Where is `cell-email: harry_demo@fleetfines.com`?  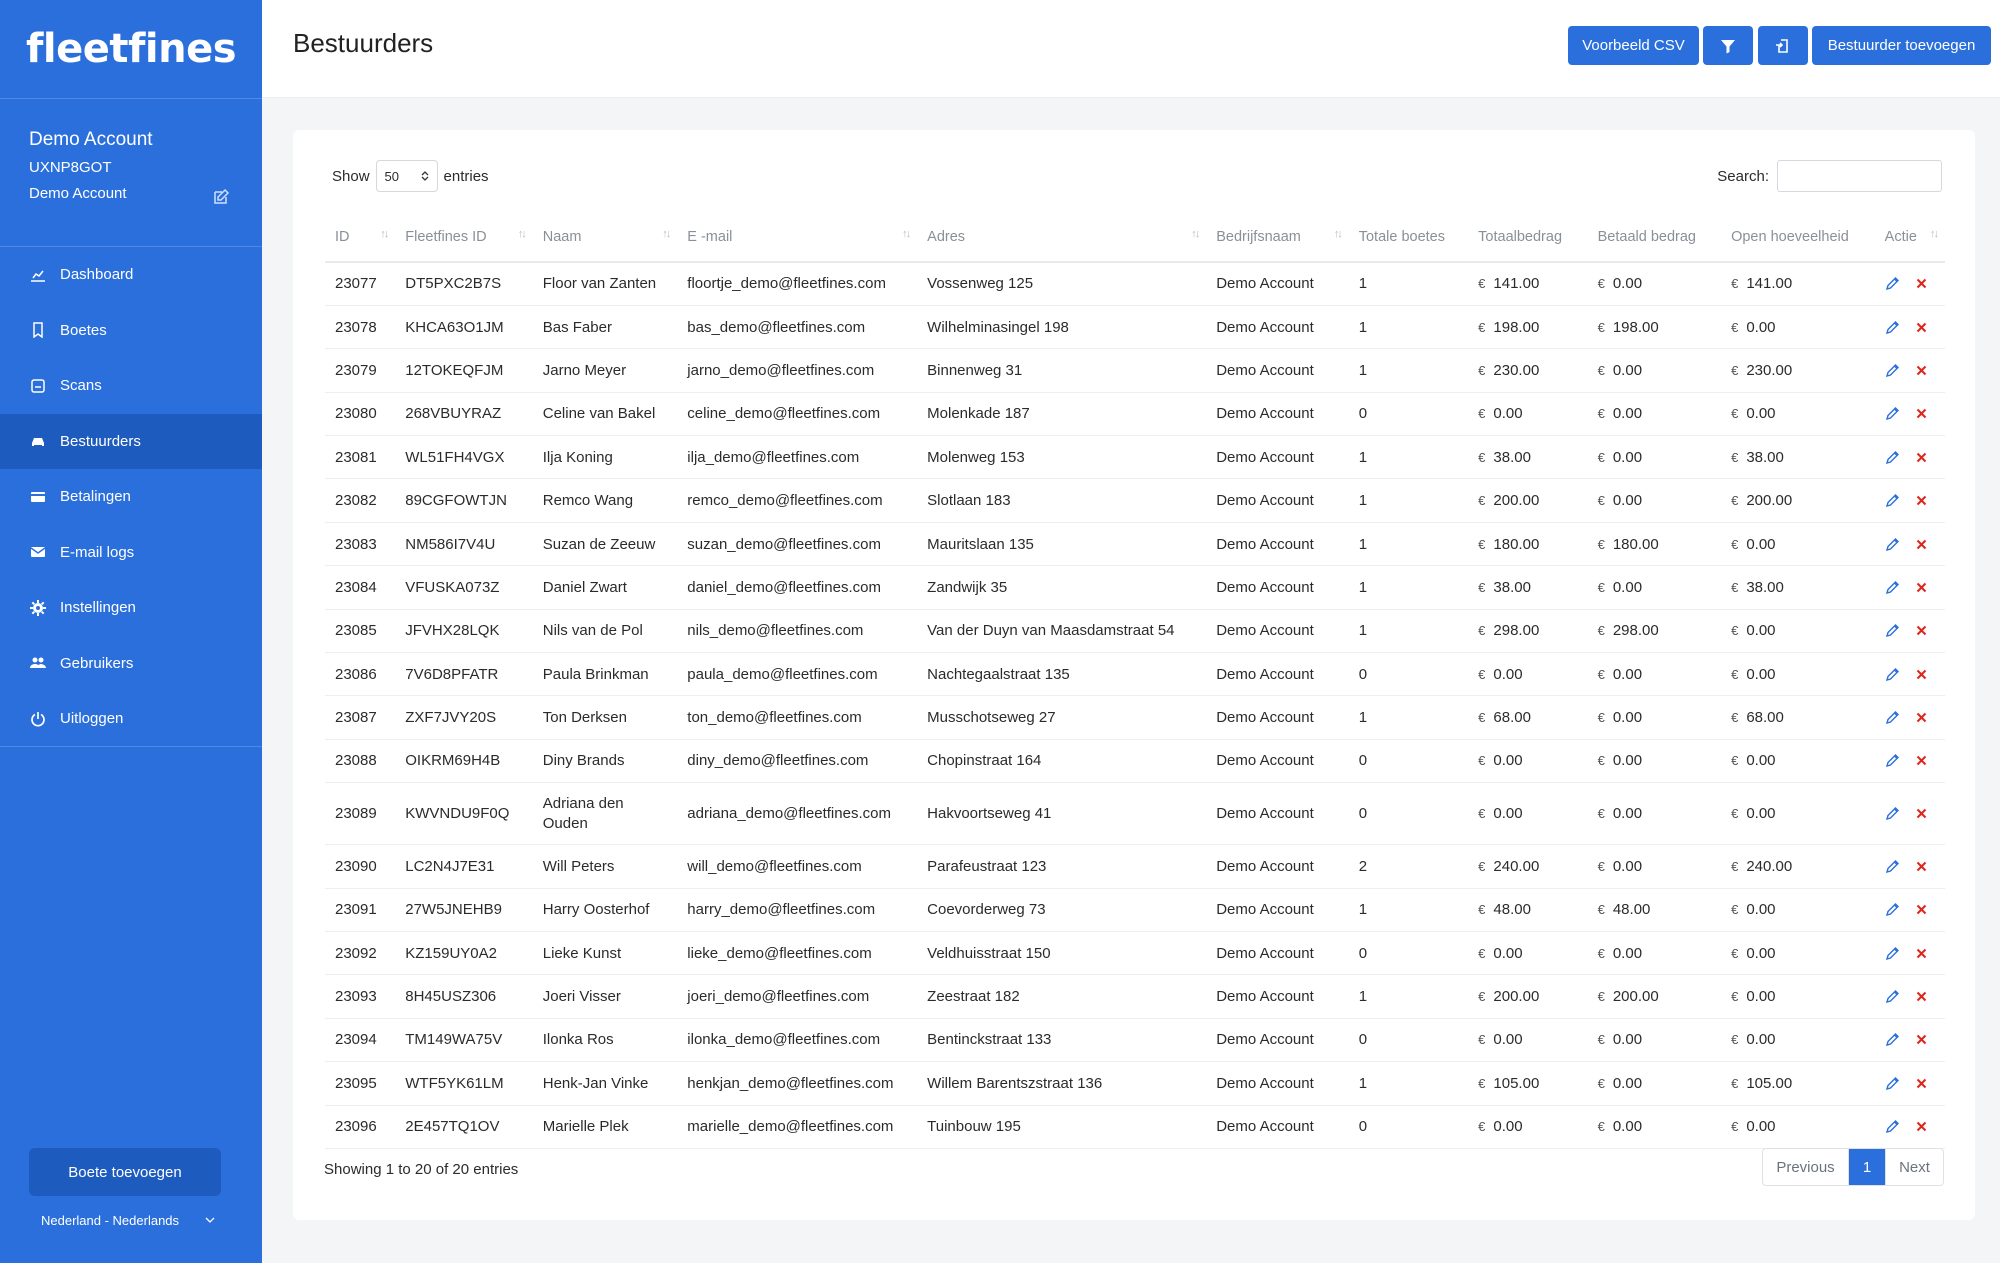
cell-email: harry_demo@fleetfines.com is located at coordinates (797, 910).